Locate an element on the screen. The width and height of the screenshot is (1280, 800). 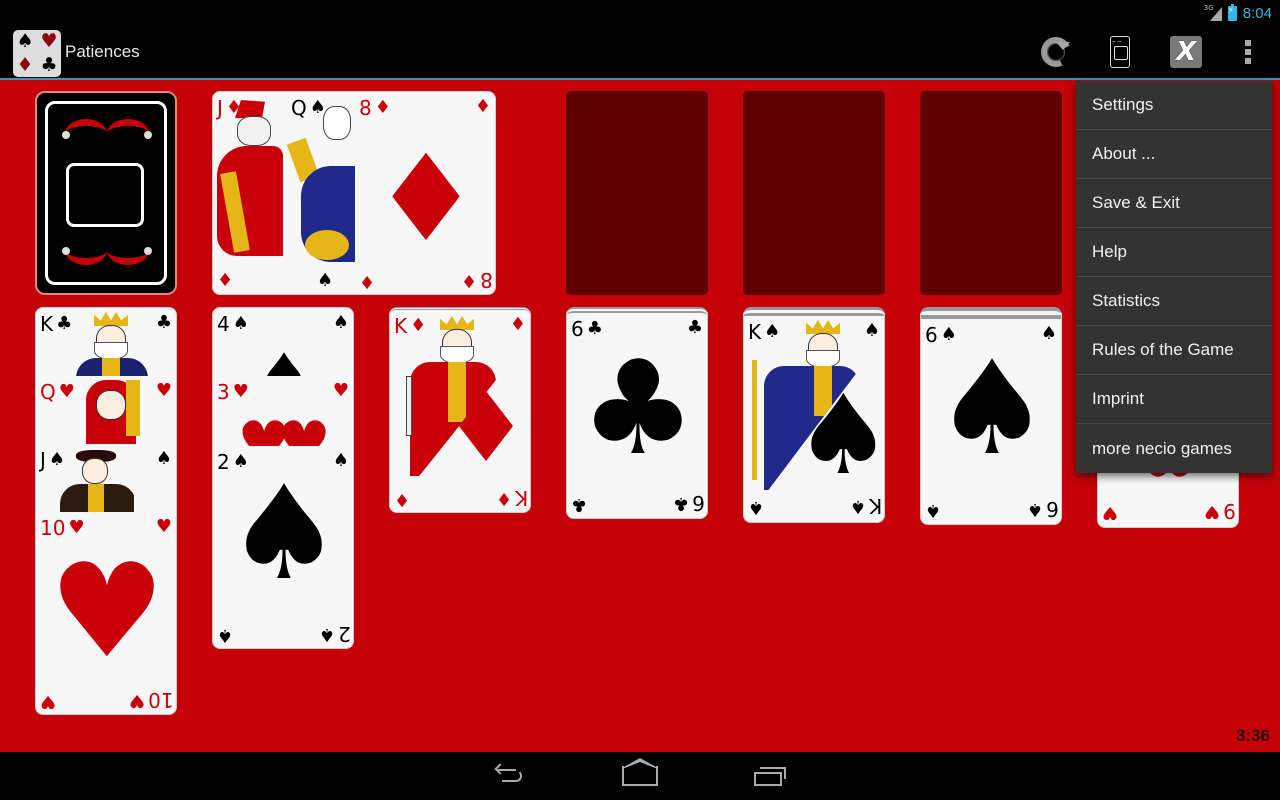
tableau-column-2: 4 ♠ ♠ ♠ 3 ♥ ♥ ♥ ♥ 2 ♠ ♠ ♠ ♠ 2 ♠ is located at coordinates (283, 478).